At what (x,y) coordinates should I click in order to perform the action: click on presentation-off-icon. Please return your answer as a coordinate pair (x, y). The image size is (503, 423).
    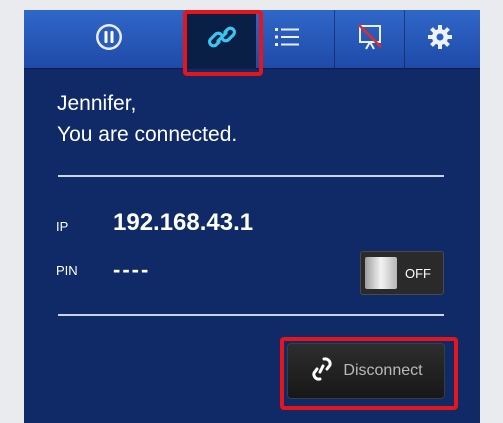
    Looking at the image, I should click on (370, 39).